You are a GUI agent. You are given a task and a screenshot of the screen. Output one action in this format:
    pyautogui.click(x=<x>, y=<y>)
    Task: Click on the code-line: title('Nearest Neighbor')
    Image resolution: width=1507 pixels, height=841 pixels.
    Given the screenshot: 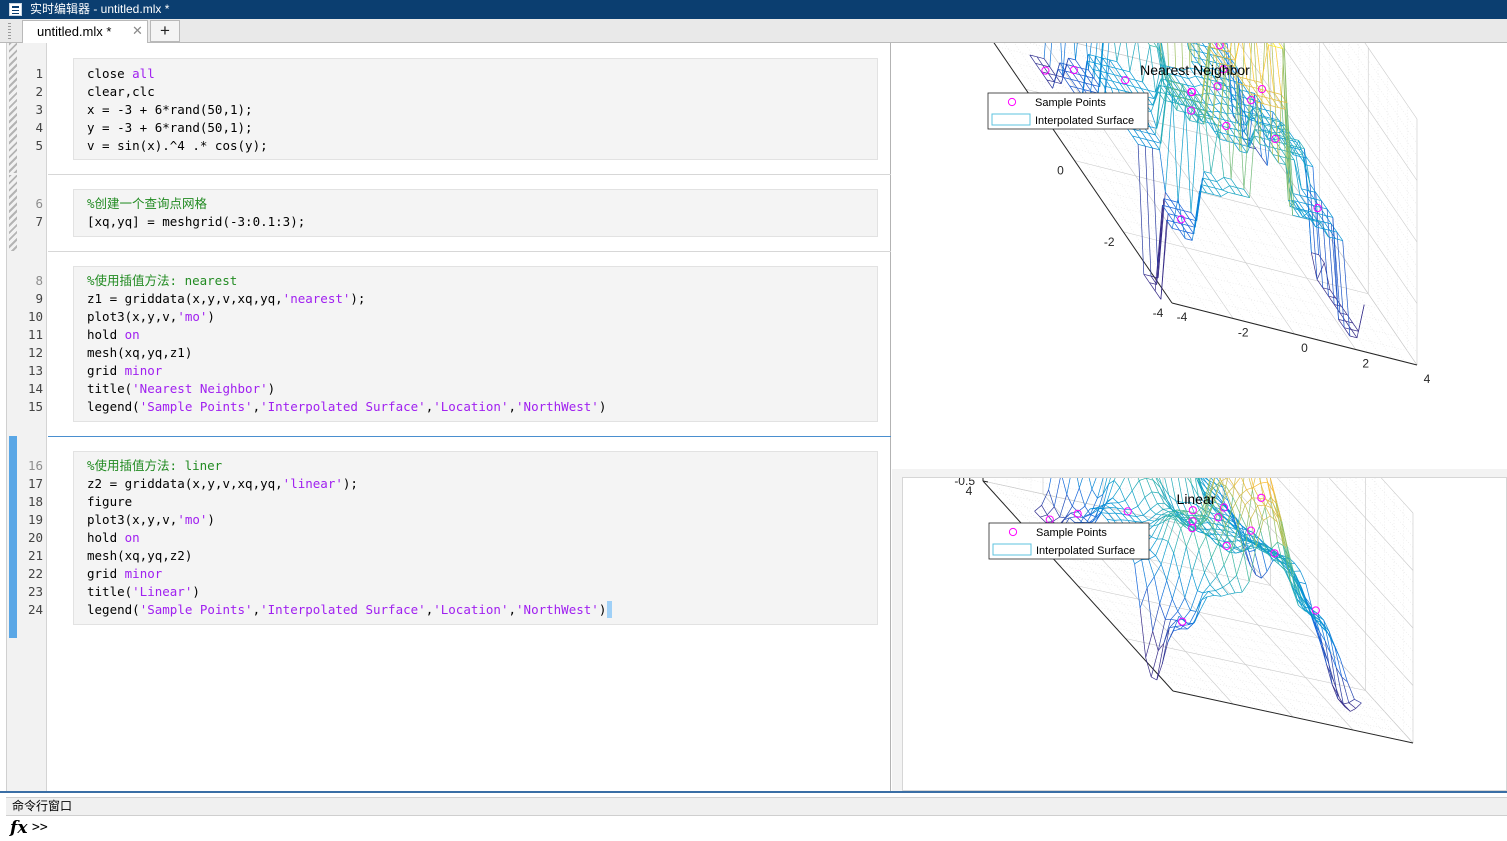 What is the action you would take?
    pyautogui.click(x=181, y=389)
    